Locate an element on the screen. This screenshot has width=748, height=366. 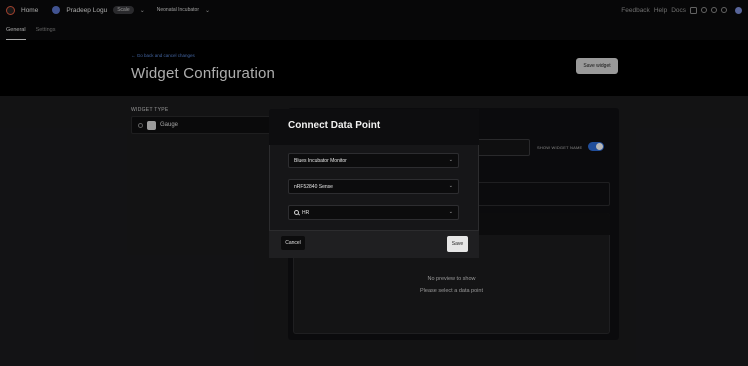
search-icon is located at coordinates (296, 212).